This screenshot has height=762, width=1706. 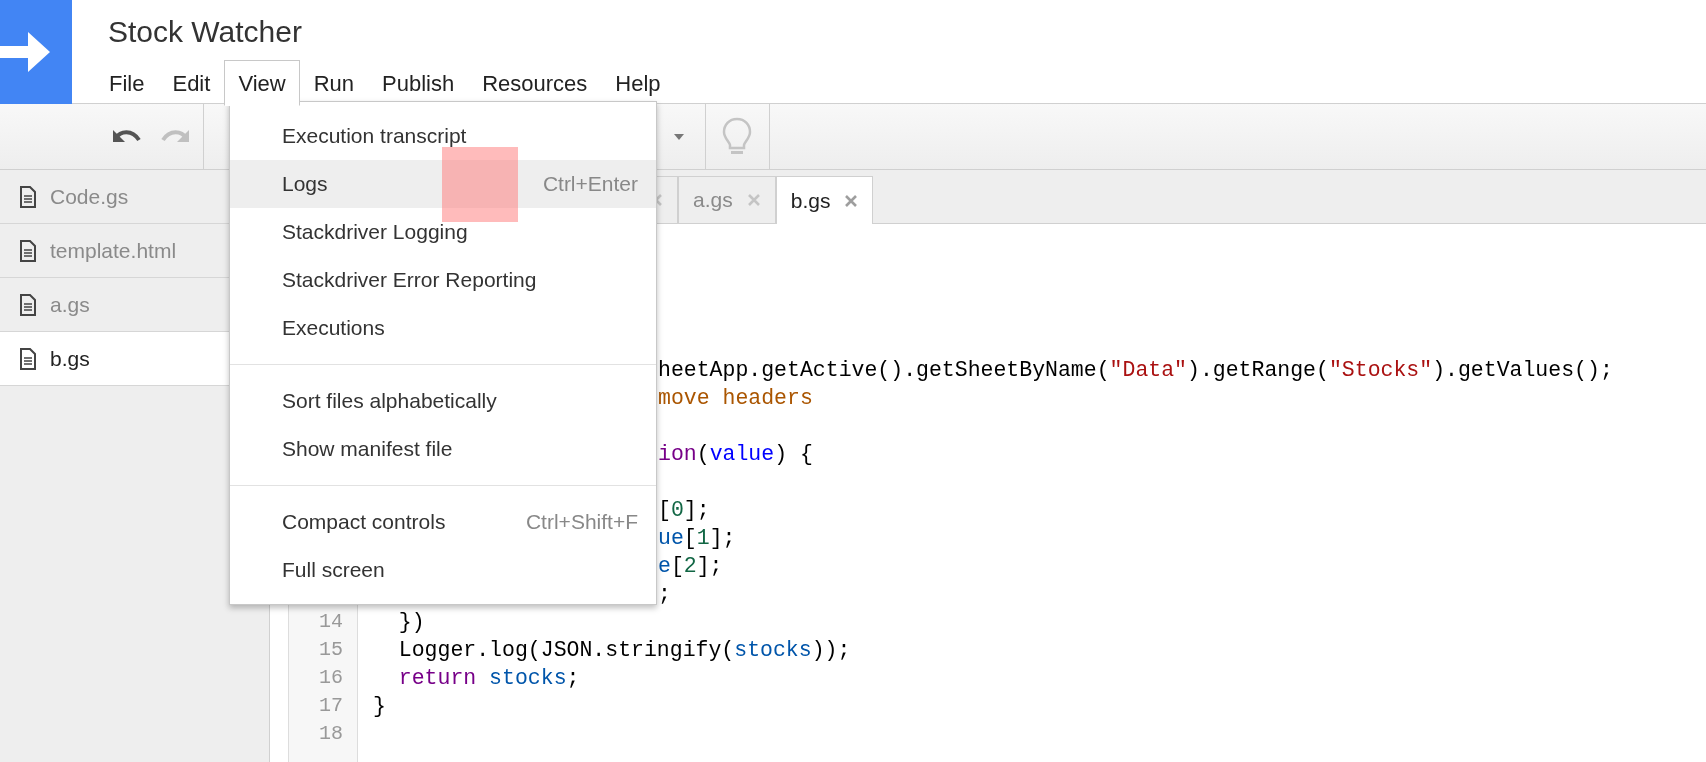 I want to click on project-title: Stock Watcher, so click(x=391, y=32).